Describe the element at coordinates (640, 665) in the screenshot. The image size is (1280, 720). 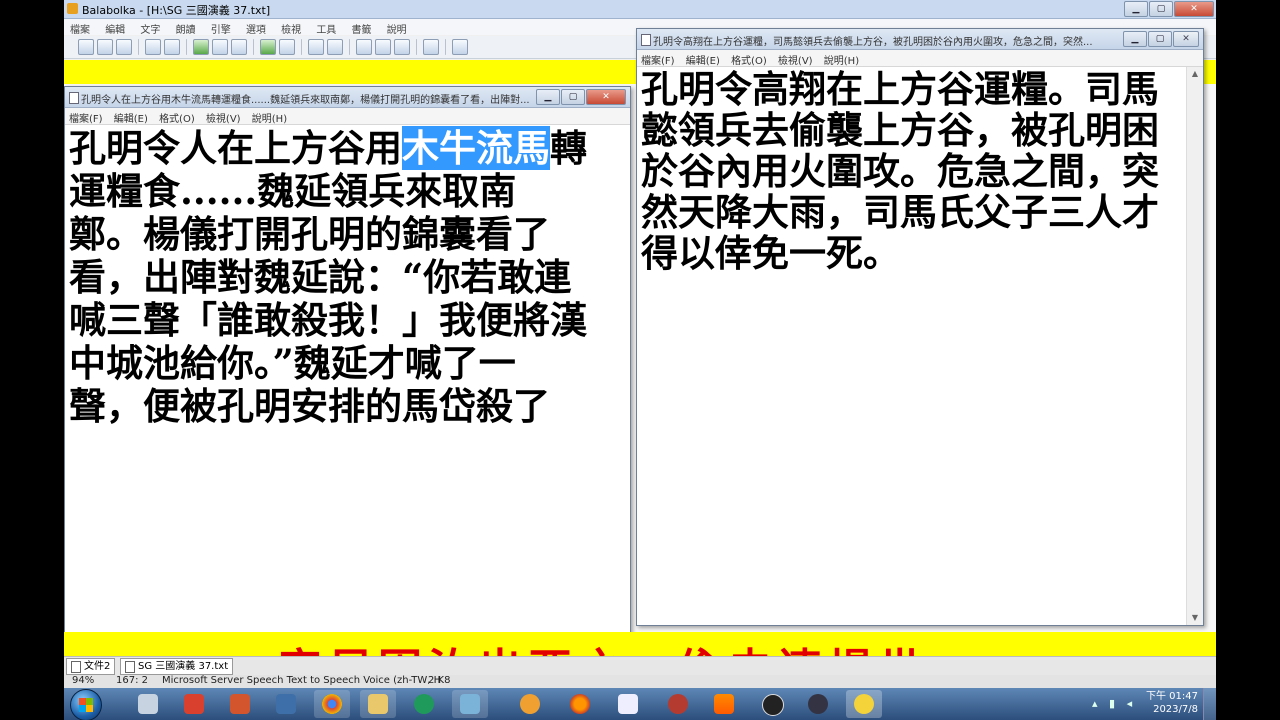
I see `document-tab-bar: 文件2 SG 三國演義 37.txt` at that location.